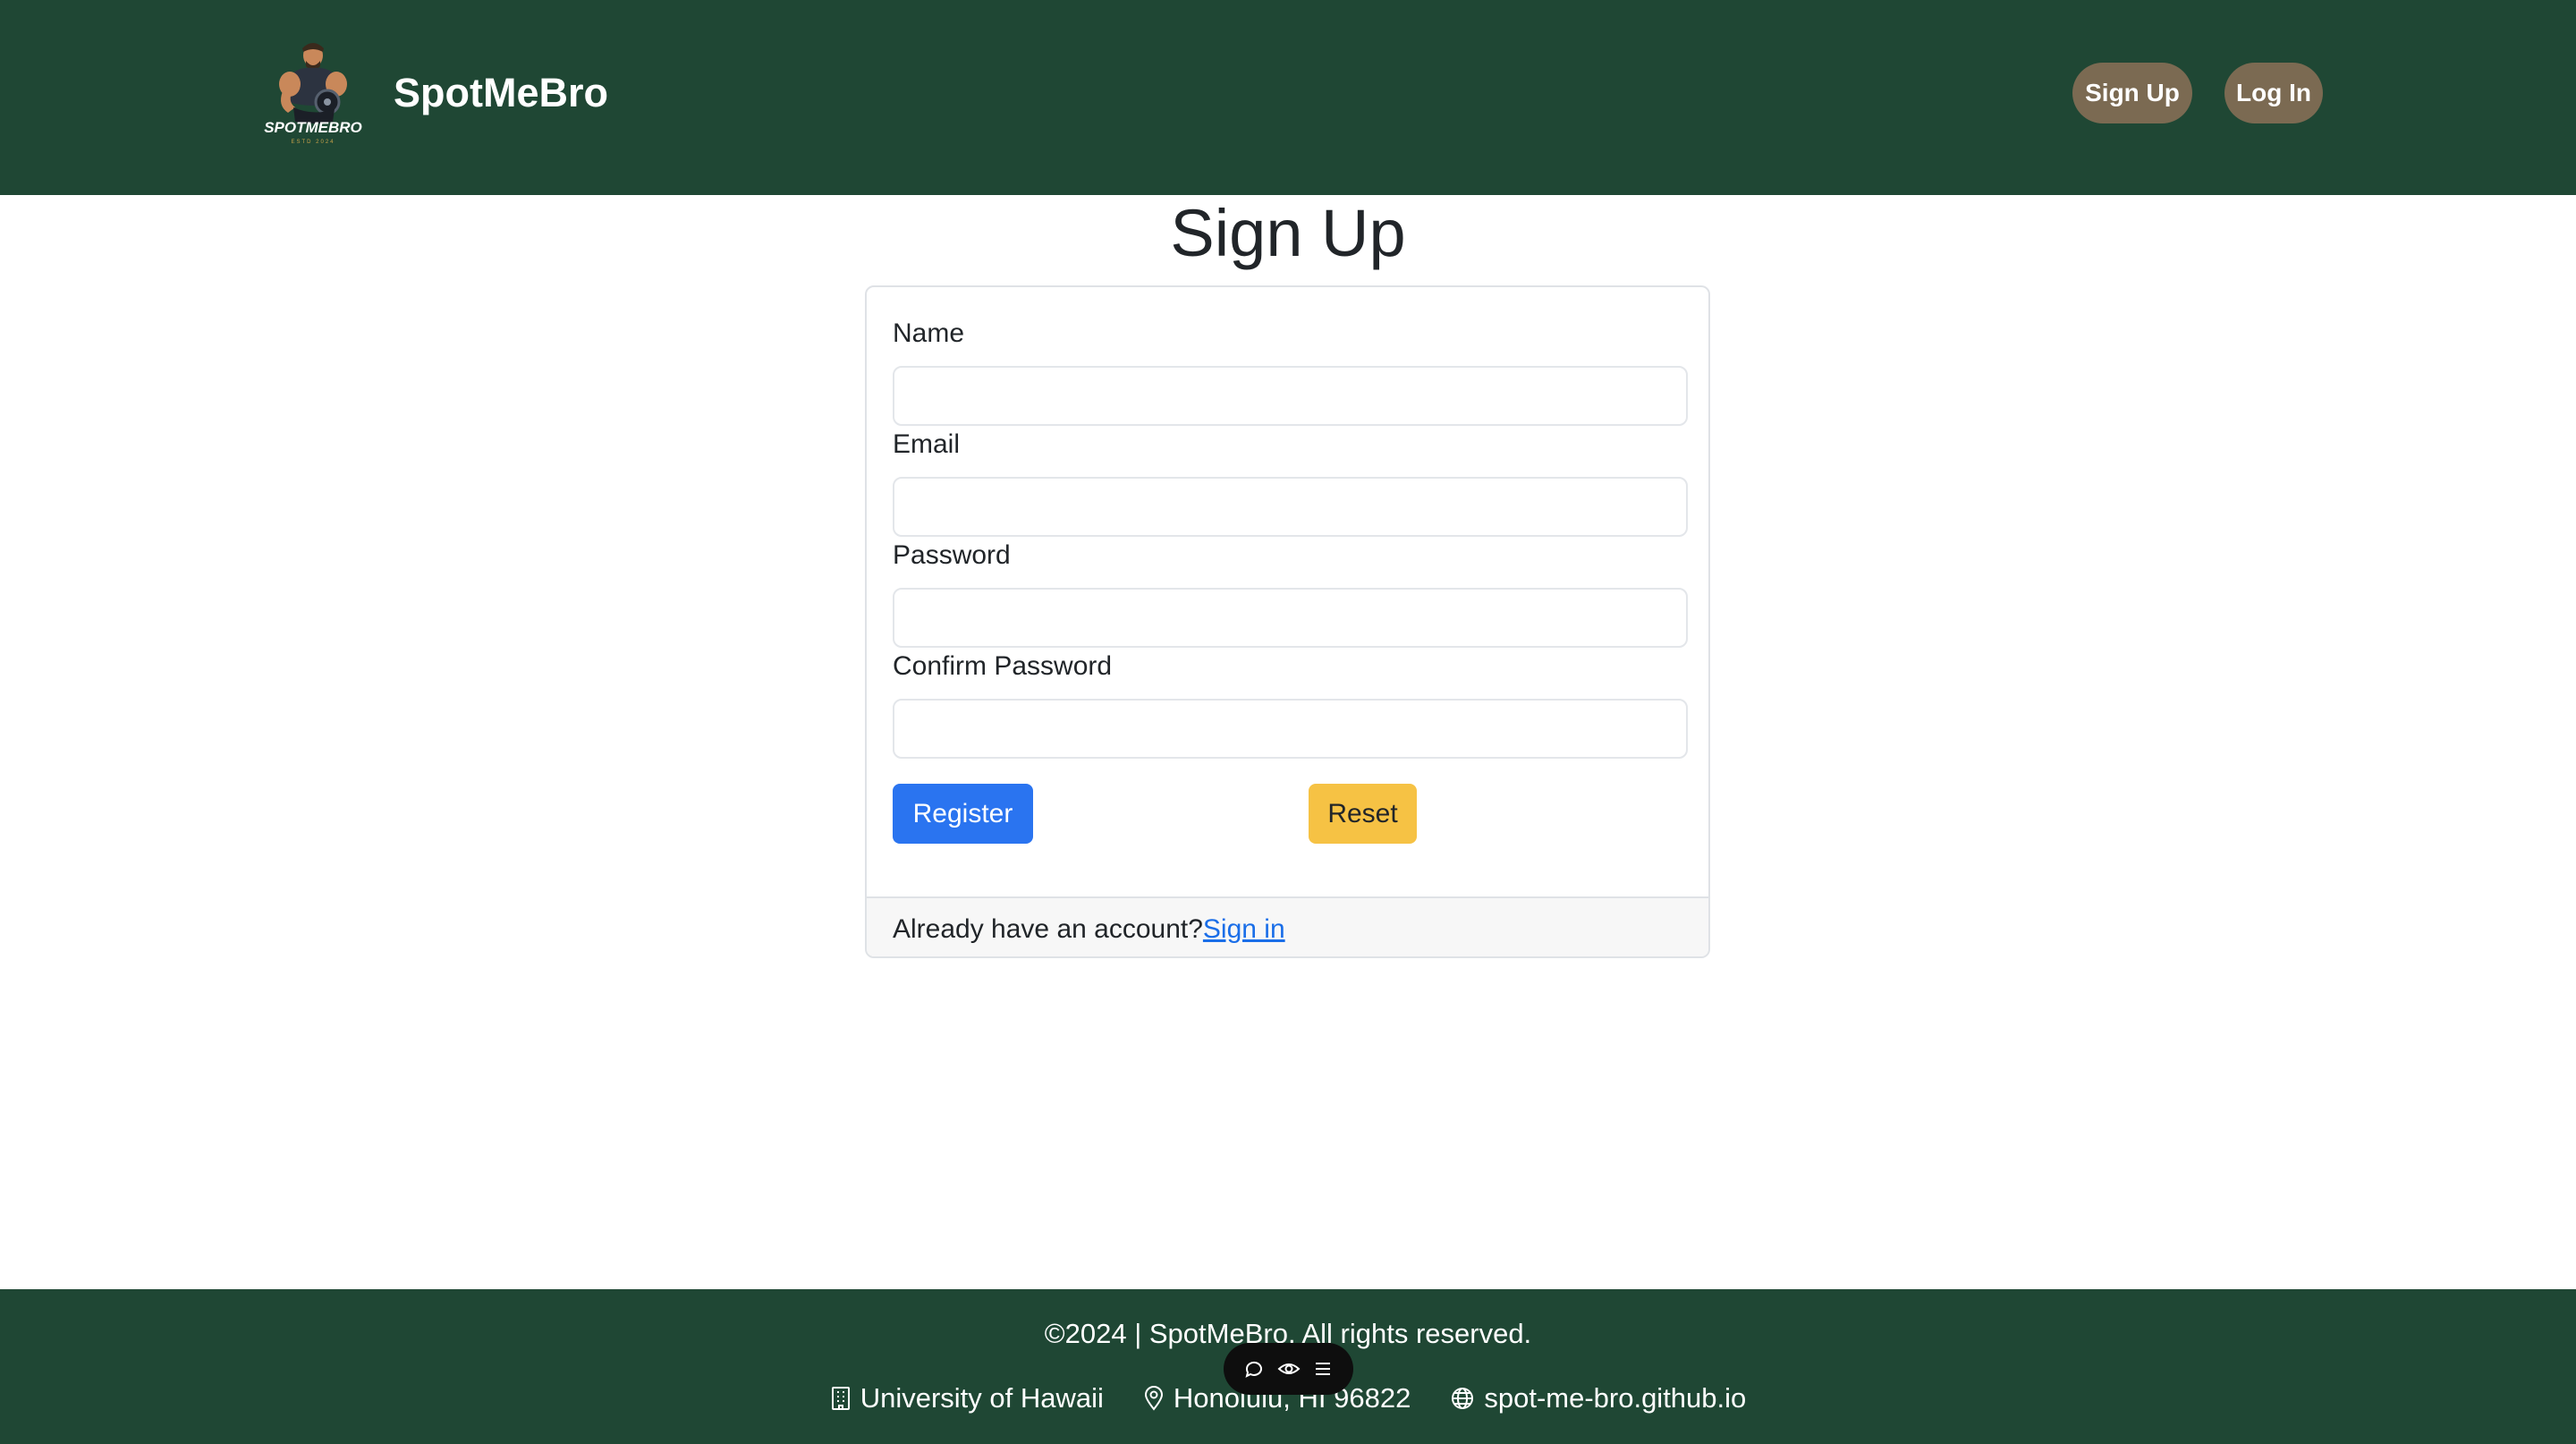 The width and height of the screenshot is (2576, 1444). I want to click on eye-icon, so click(1289, 1369).